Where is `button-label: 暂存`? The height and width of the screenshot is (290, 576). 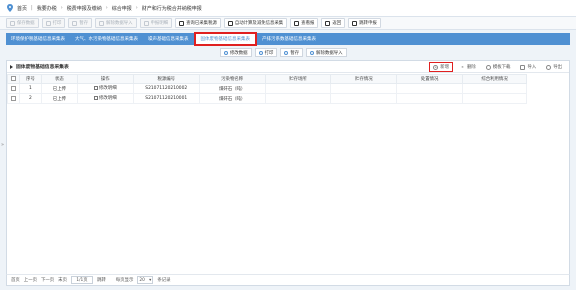
button-label: 暂存 is located at coordinates (84, 23).